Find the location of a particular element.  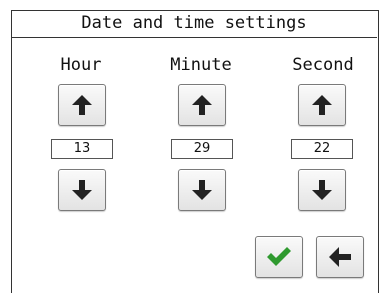

second-increment-button is located at coordinates (322, 105).